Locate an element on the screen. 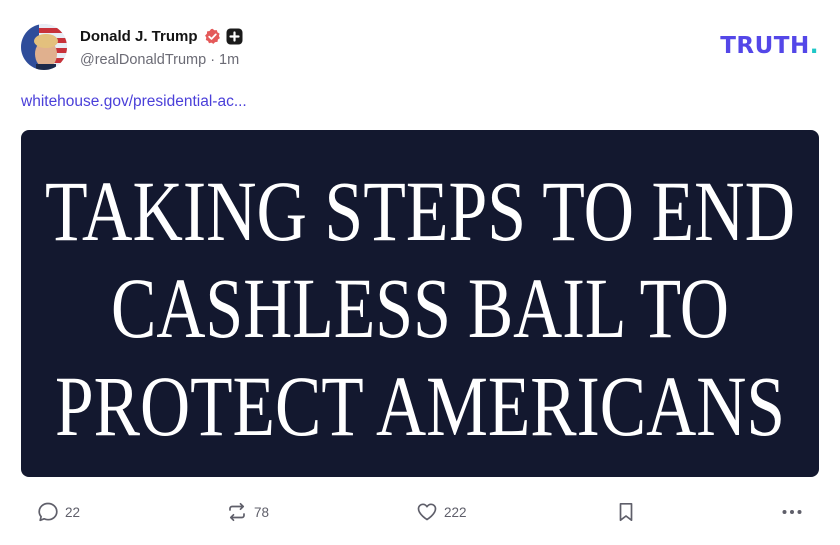 This screenshot has height=545, width=840. display-name: Donald J. Trump is located at coordinates (139, 36).